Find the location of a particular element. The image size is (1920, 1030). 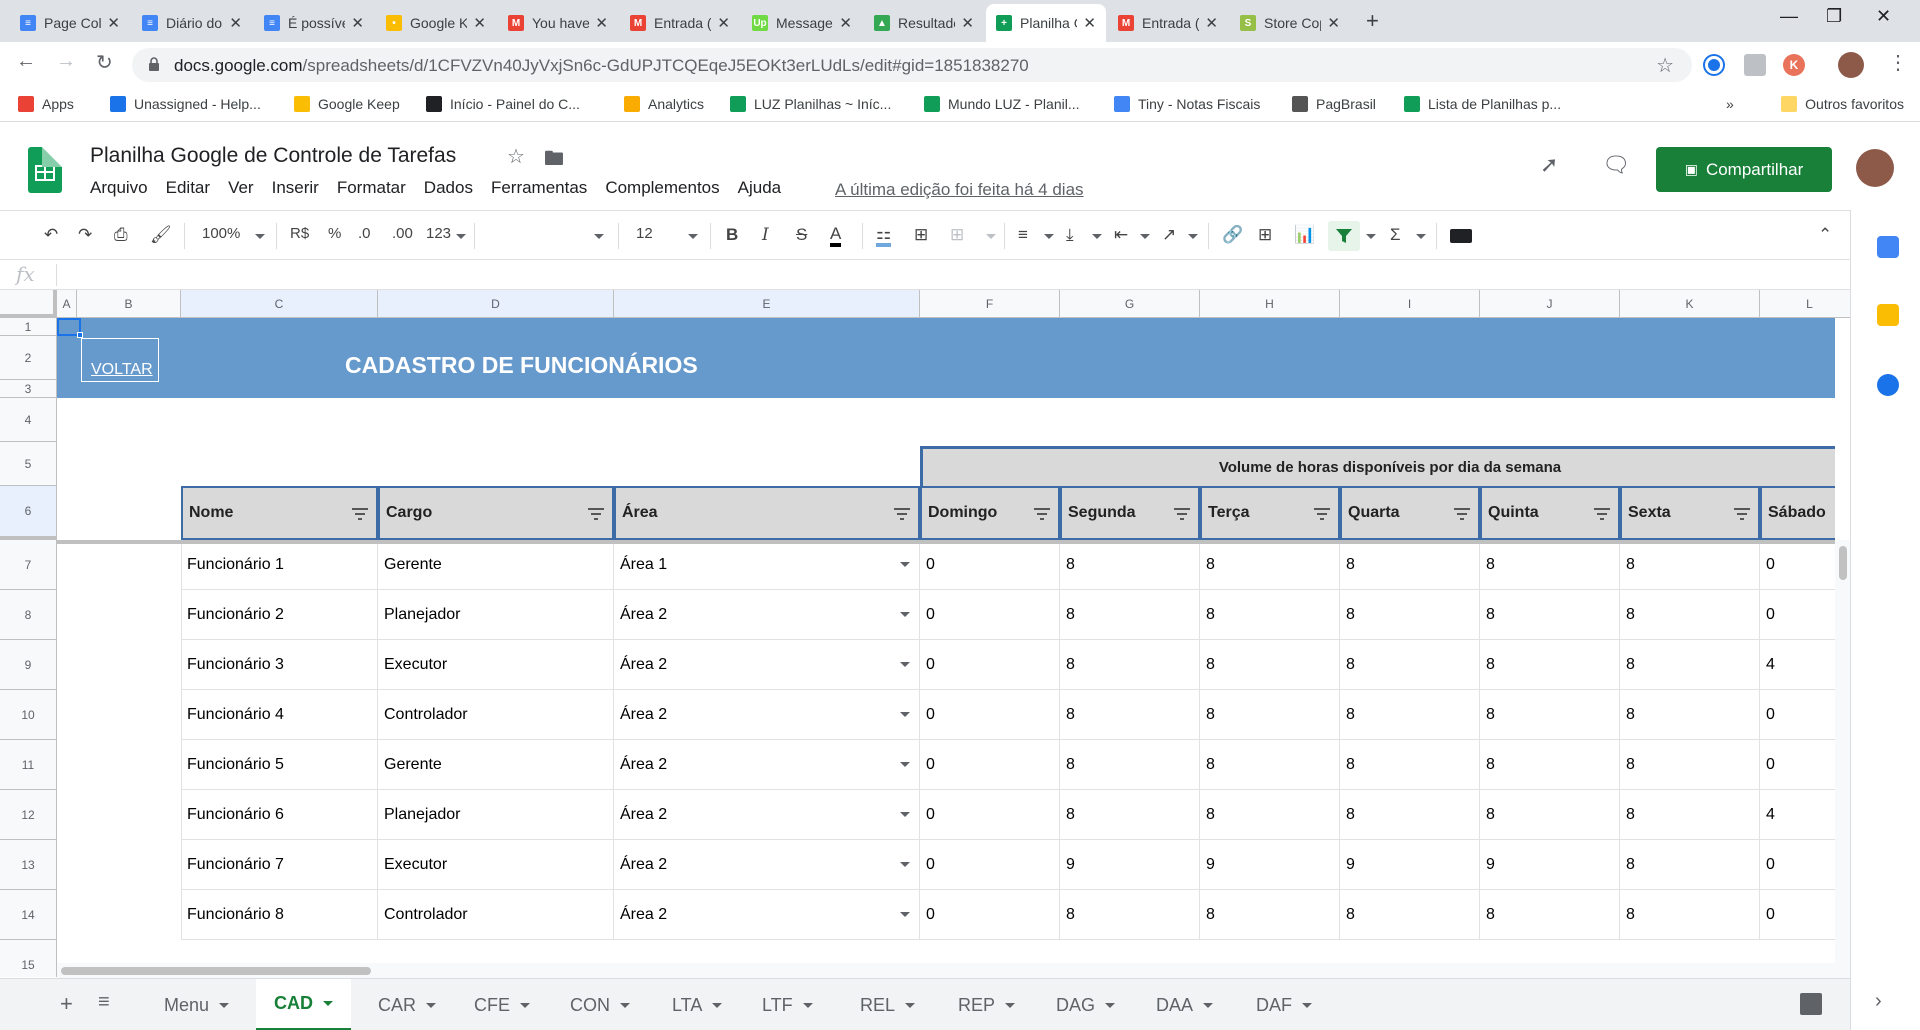

bookmark-item: Google Keep is located at coordinates (347, 104).